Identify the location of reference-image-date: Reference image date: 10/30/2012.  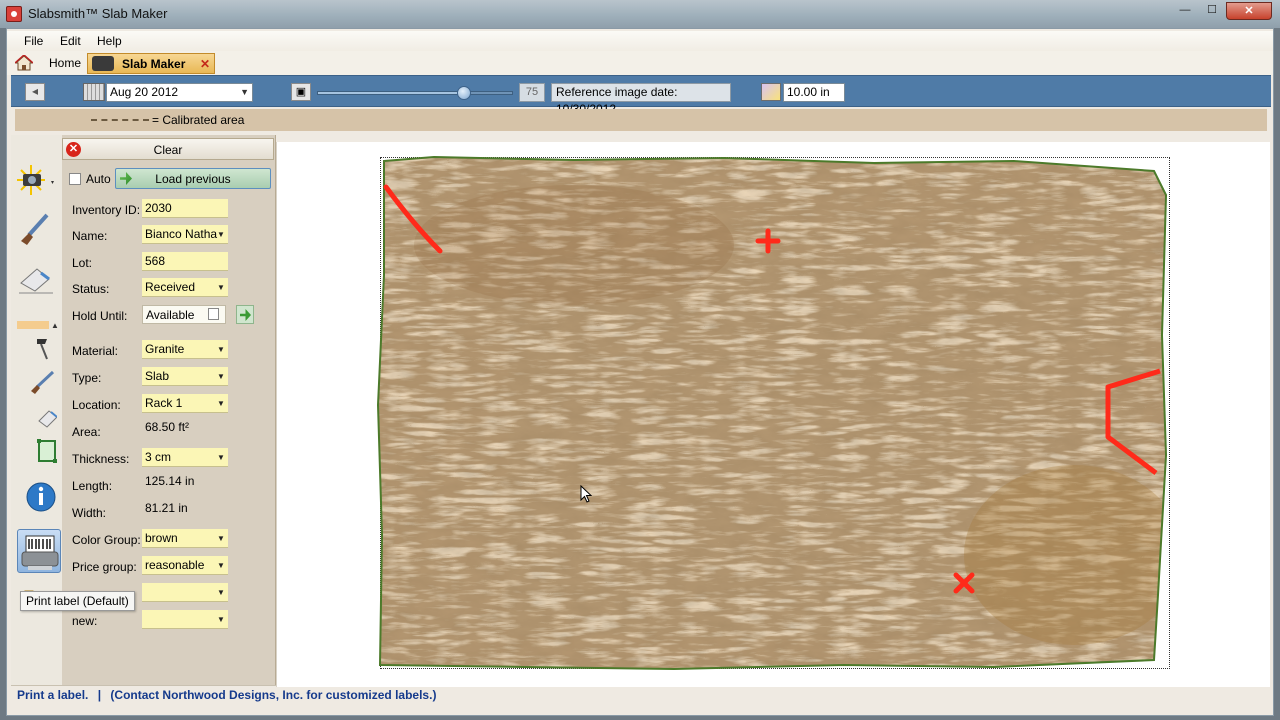
(641, 99).